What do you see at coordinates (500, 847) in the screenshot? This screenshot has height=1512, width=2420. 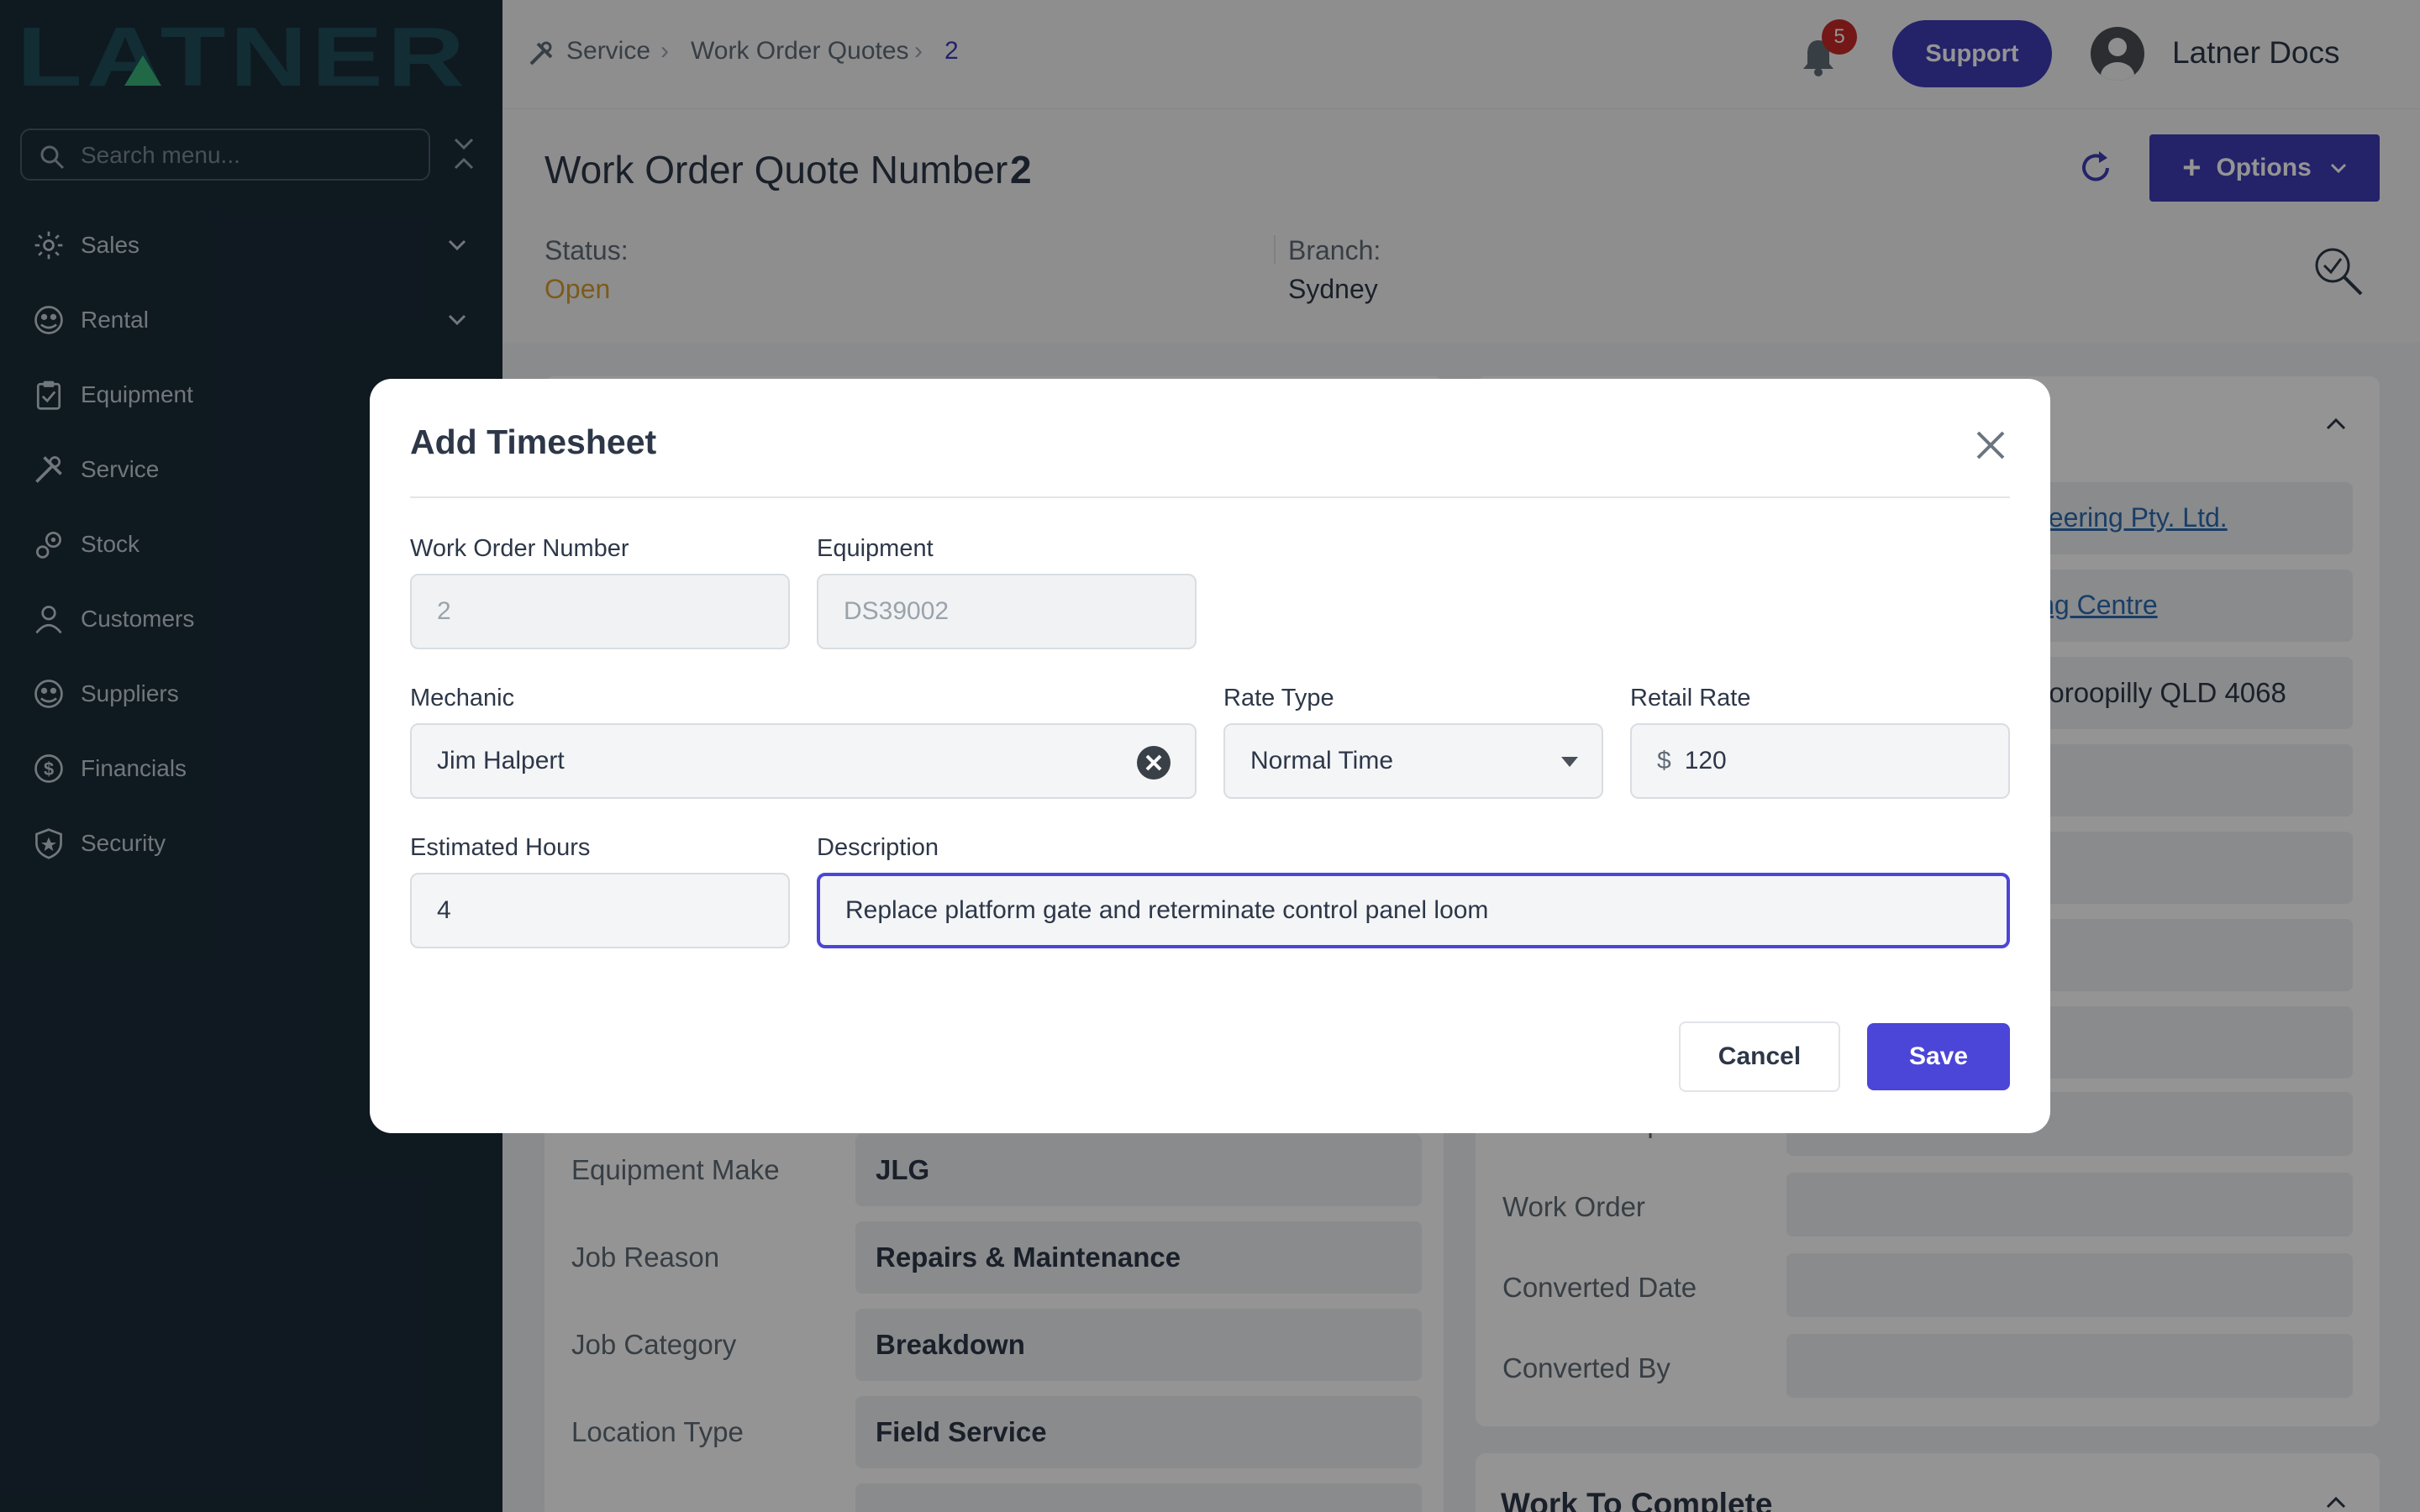 I see `estimated-hours-label: Estimated Hours` at bounding box center [500, 847].